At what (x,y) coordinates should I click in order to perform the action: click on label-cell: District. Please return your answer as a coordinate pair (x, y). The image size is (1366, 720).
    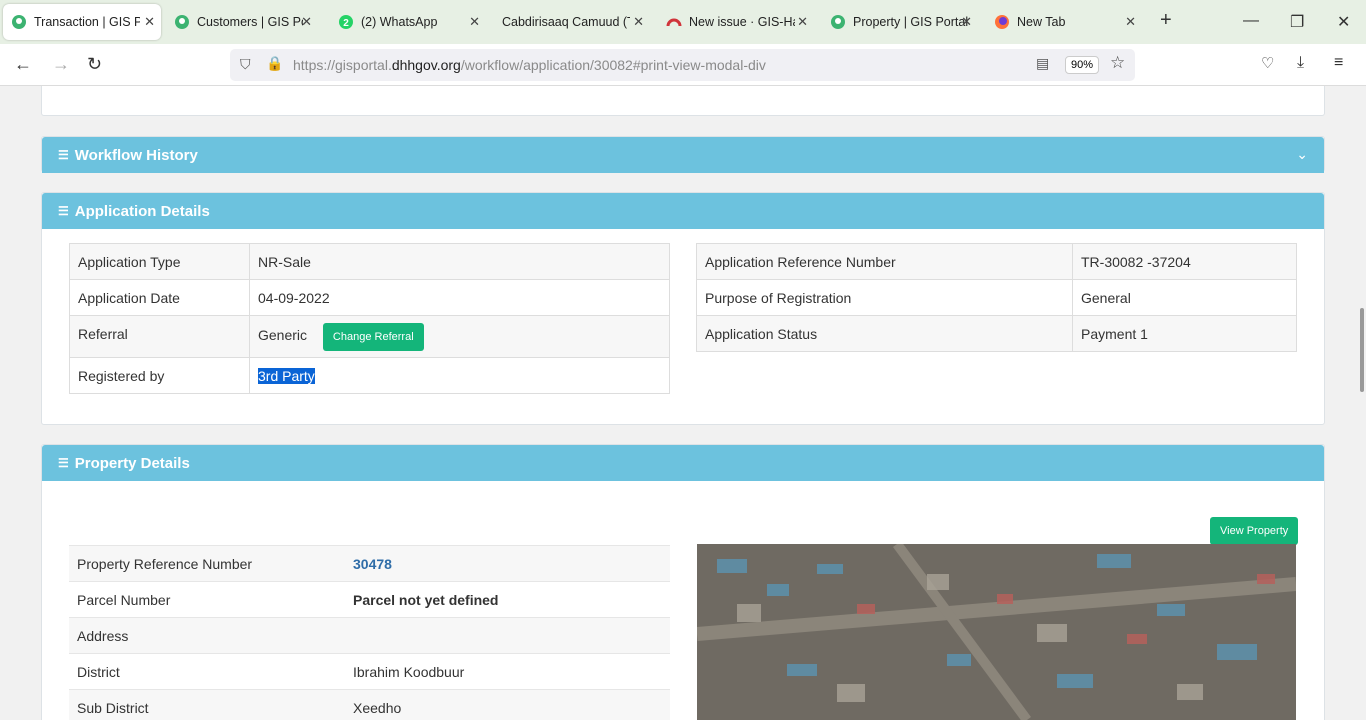
    Looking at the image, I should click on (207, 671).